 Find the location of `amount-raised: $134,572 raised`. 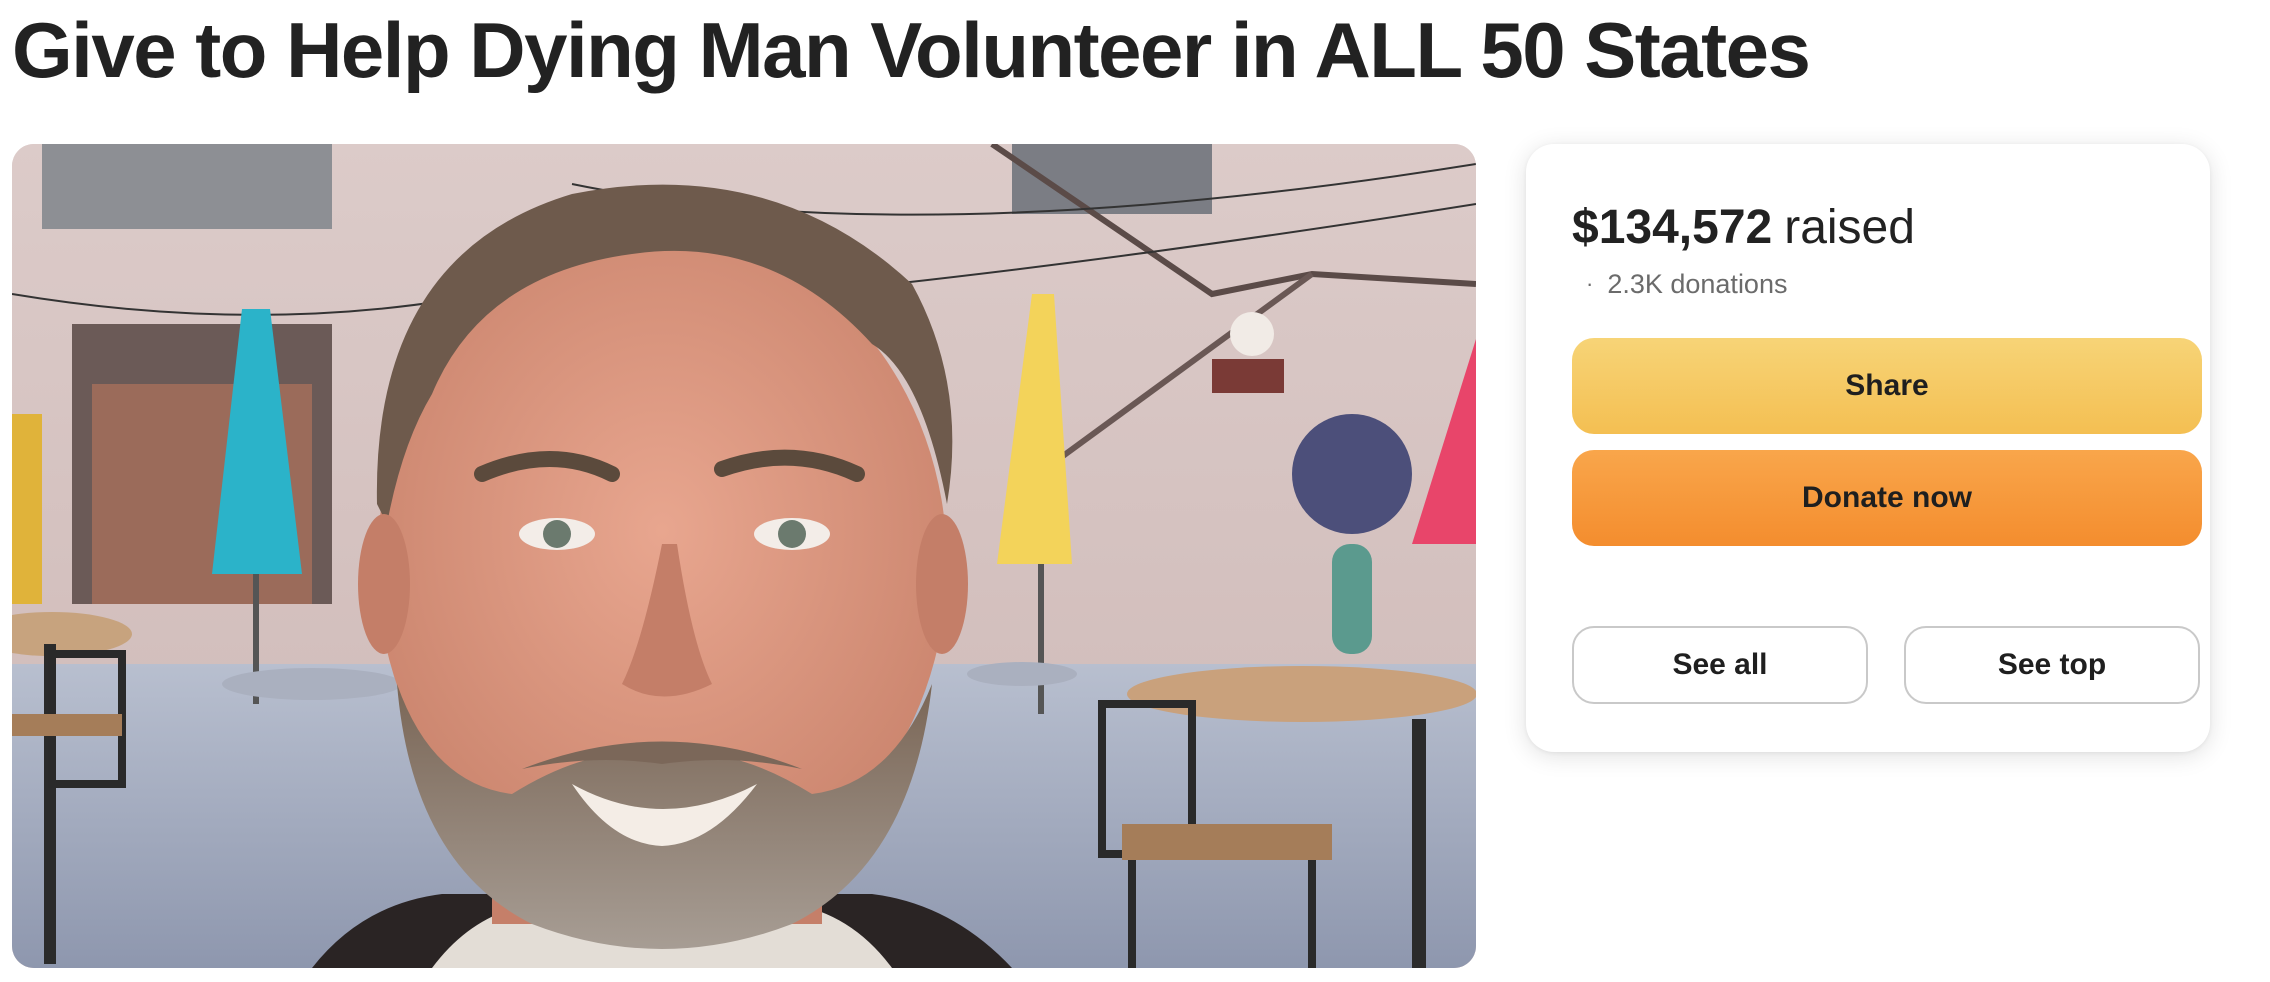

amount-raised: $134,572 raised is located at coordinates (1743, 228).